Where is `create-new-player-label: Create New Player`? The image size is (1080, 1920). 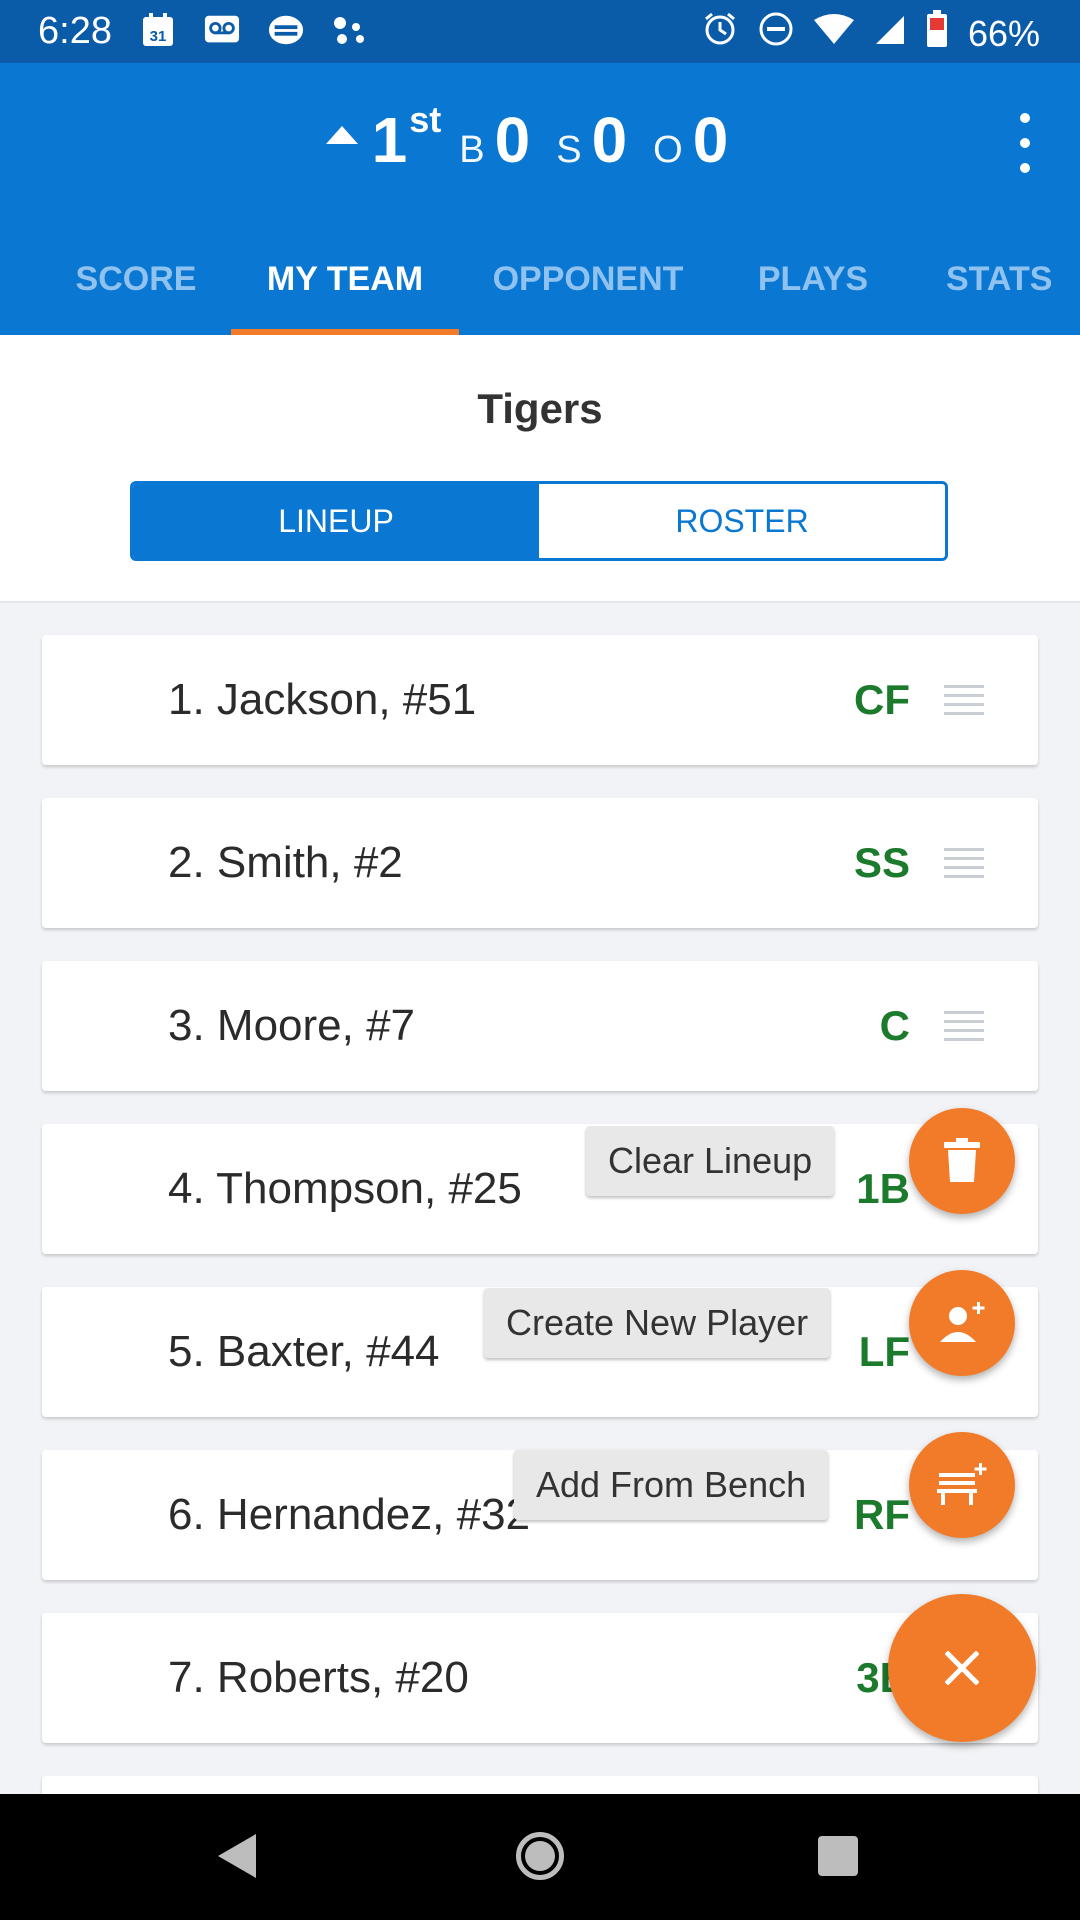
create-new-player-label: Create New Player is located at coordinates (657, 1323).